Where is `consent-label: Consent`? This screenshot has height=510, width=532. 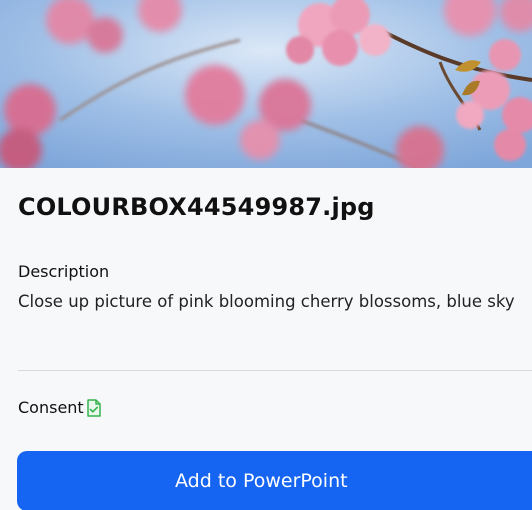 consent-label: Consent is located at coordinates (51, 407).